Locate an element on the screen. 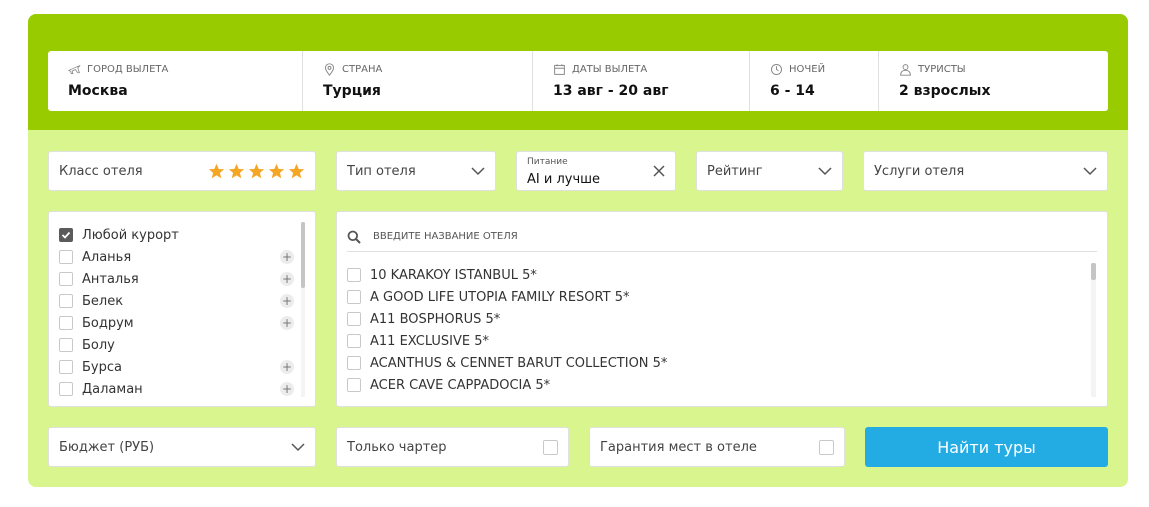 This screenshot has height=507, width=1149. user-icon is located at coordinates (905, 70).